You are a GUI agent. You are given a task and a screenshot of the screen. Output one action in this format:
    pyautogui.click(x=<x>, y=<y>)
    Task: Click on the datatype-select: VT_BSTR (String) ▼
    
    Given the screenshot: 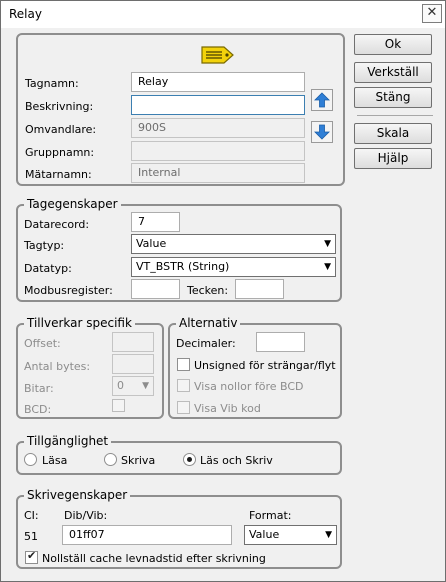 What is the action you would take?
    pyautogui.click(x=233, y=267)
    